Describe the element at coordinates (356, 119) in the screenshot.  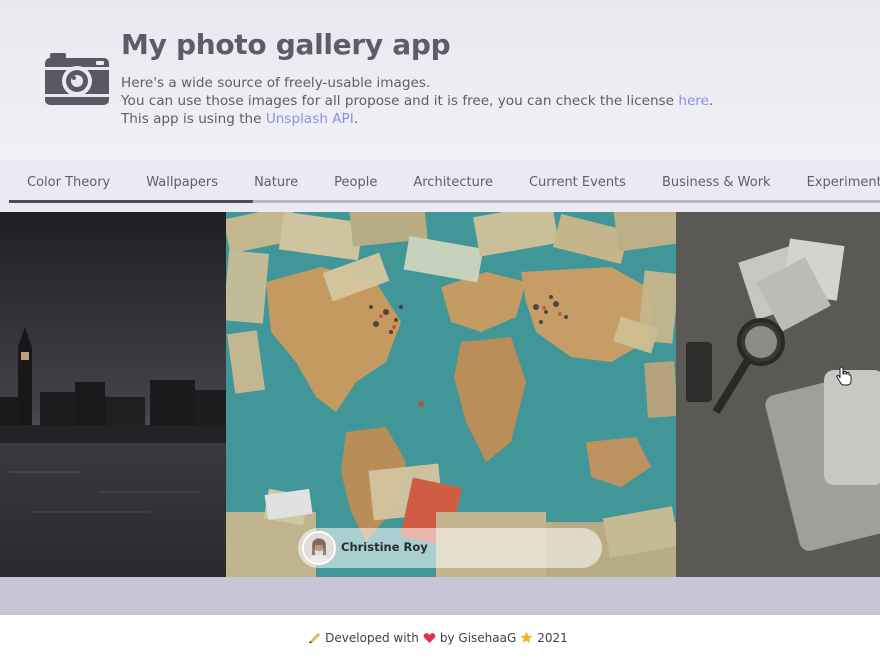
I see `api-period: .` at that location.